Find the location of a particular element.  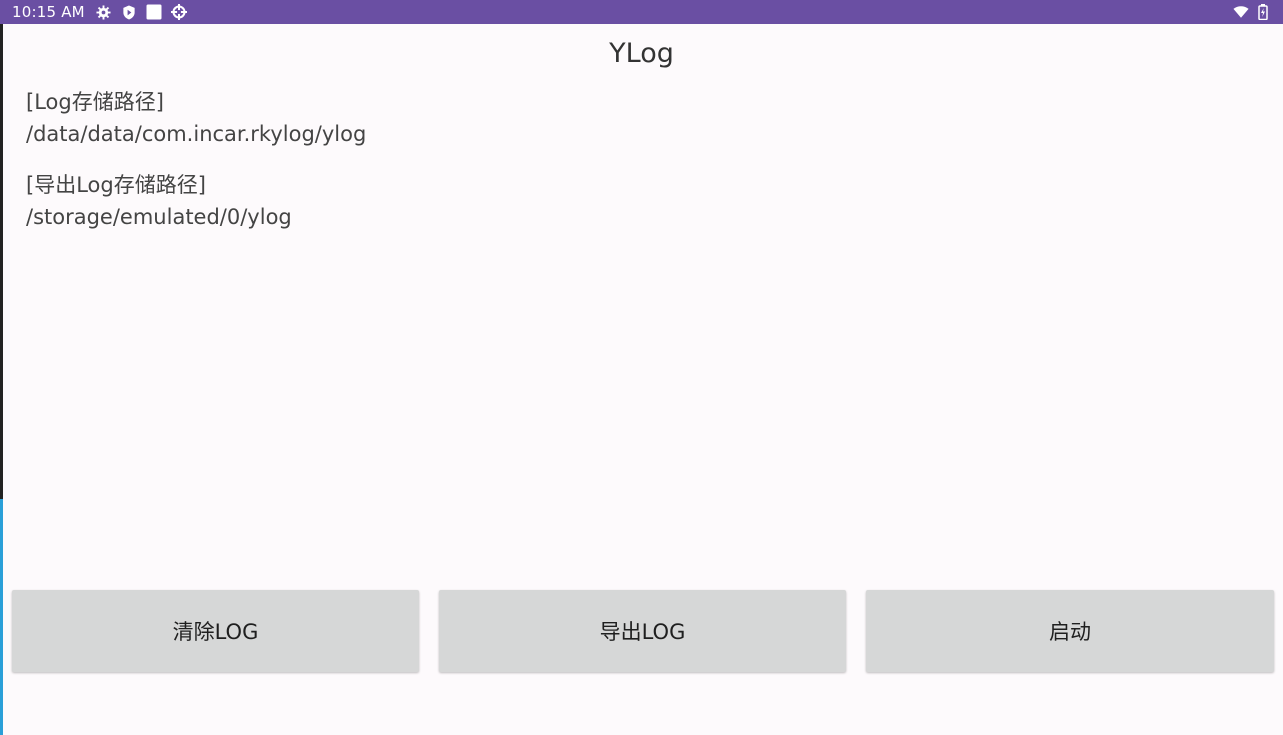

crosshair-icon is located at coordinates (178, 12).